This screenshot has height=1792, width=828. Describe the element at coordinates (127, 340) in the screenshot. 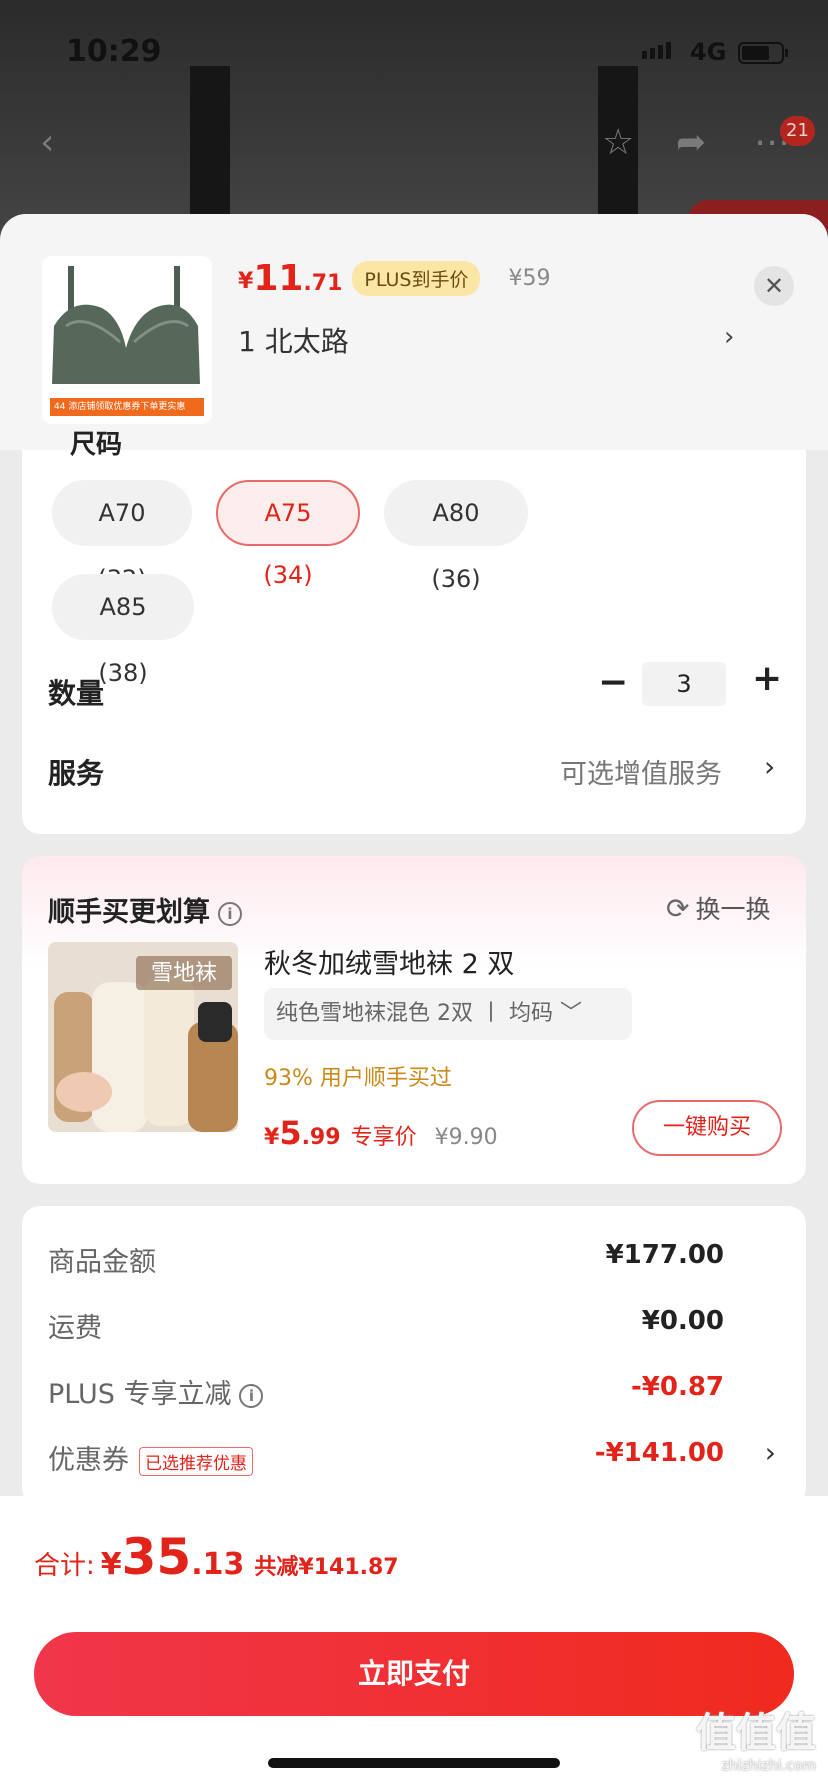

I see `product-thumbnail: 44 添店铺领取优惠券下单更实惠` at that location.